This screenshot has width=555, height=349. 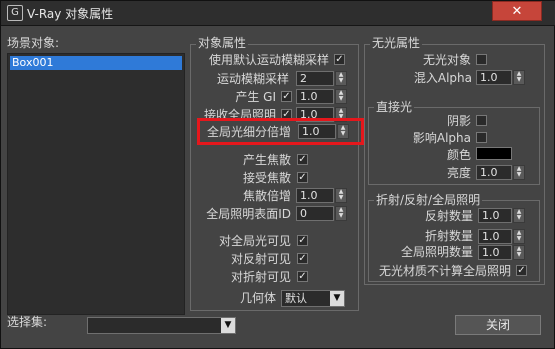 What do you see at coordinates (517, 11) in the screenshot?
I see `close-window-button: ✕` at bounding box center [517, 11].